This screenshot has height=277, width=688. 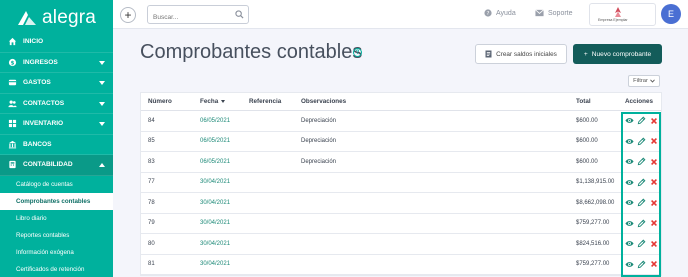 What do you see at coordinates (12, 41) in the screenshot?
I see `home-icon` at bounding box center [12, 41].